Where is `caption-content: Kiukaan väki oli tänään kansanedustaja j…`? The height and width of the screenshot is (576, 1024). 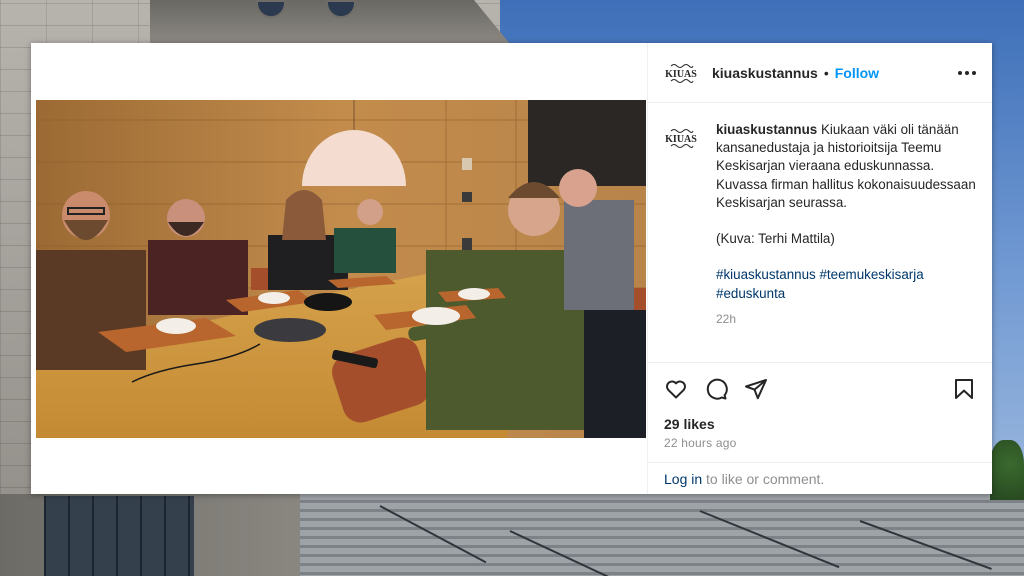 caption-content: Kiukaan väki oli tänään kansanedustaja j… is located at coordinates (846, 184).